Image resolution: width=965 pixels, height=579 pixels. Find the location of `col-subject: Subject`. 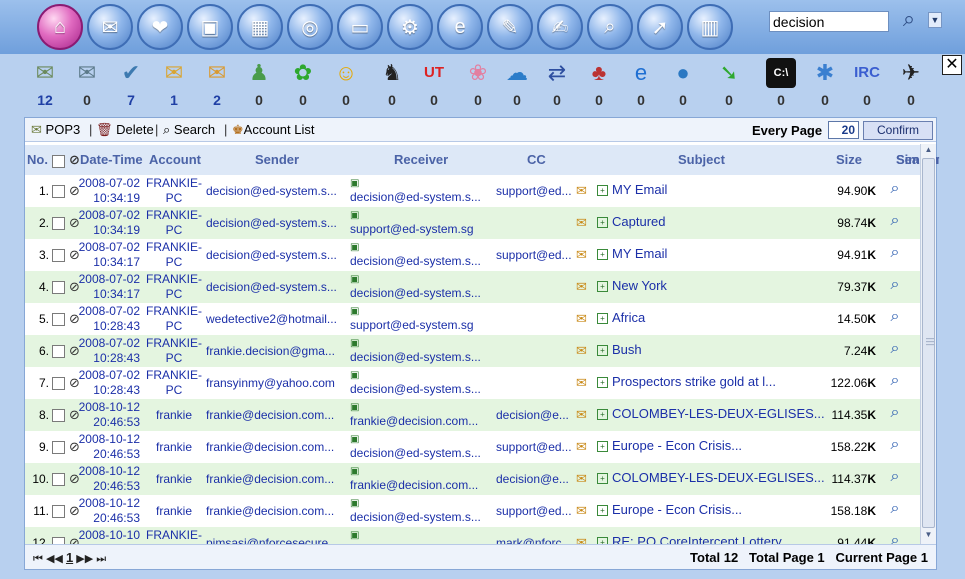

col-subject: Subject is located at coordinates (701, 159).